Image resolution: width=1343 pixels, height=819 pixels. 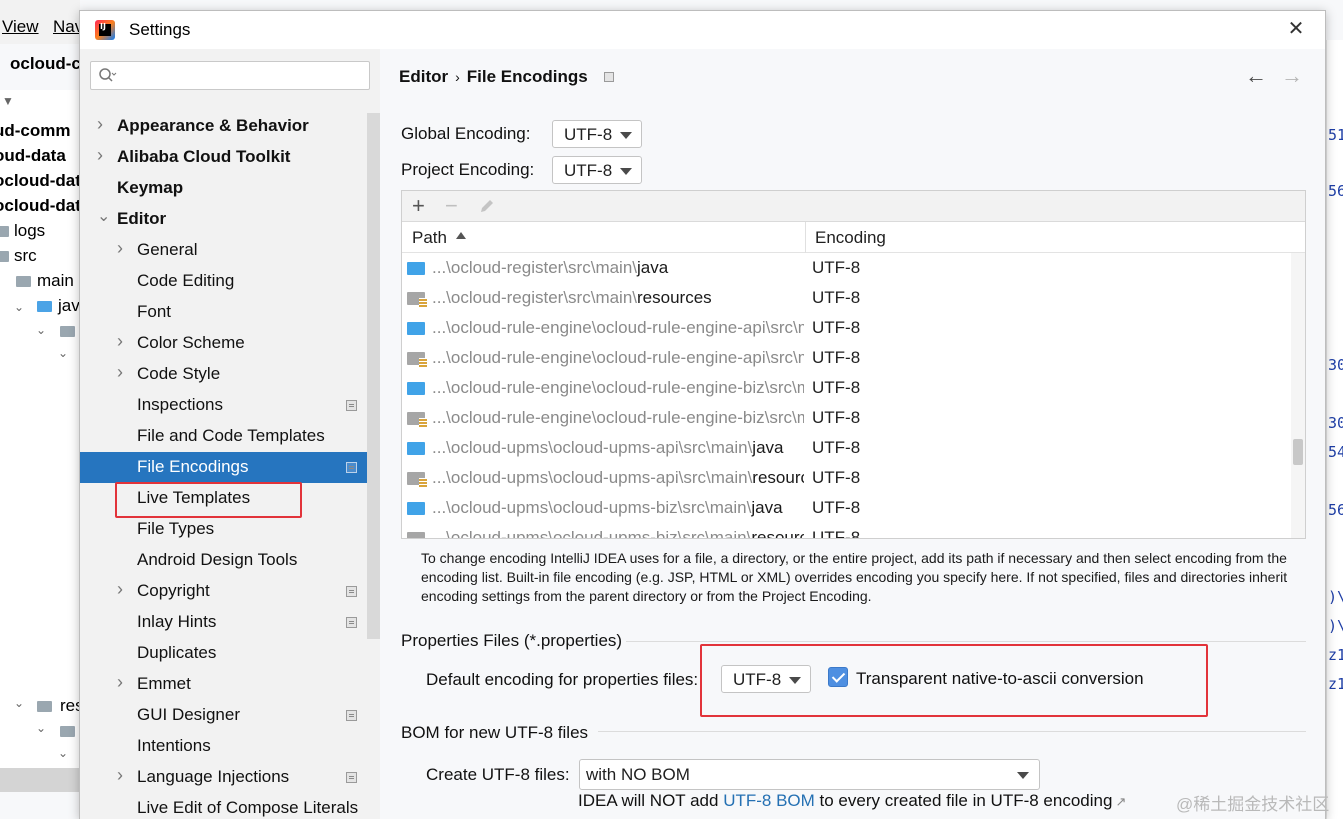 I want to click on nav-item-live-templates: Live Templates, so click(x=223, y=498).